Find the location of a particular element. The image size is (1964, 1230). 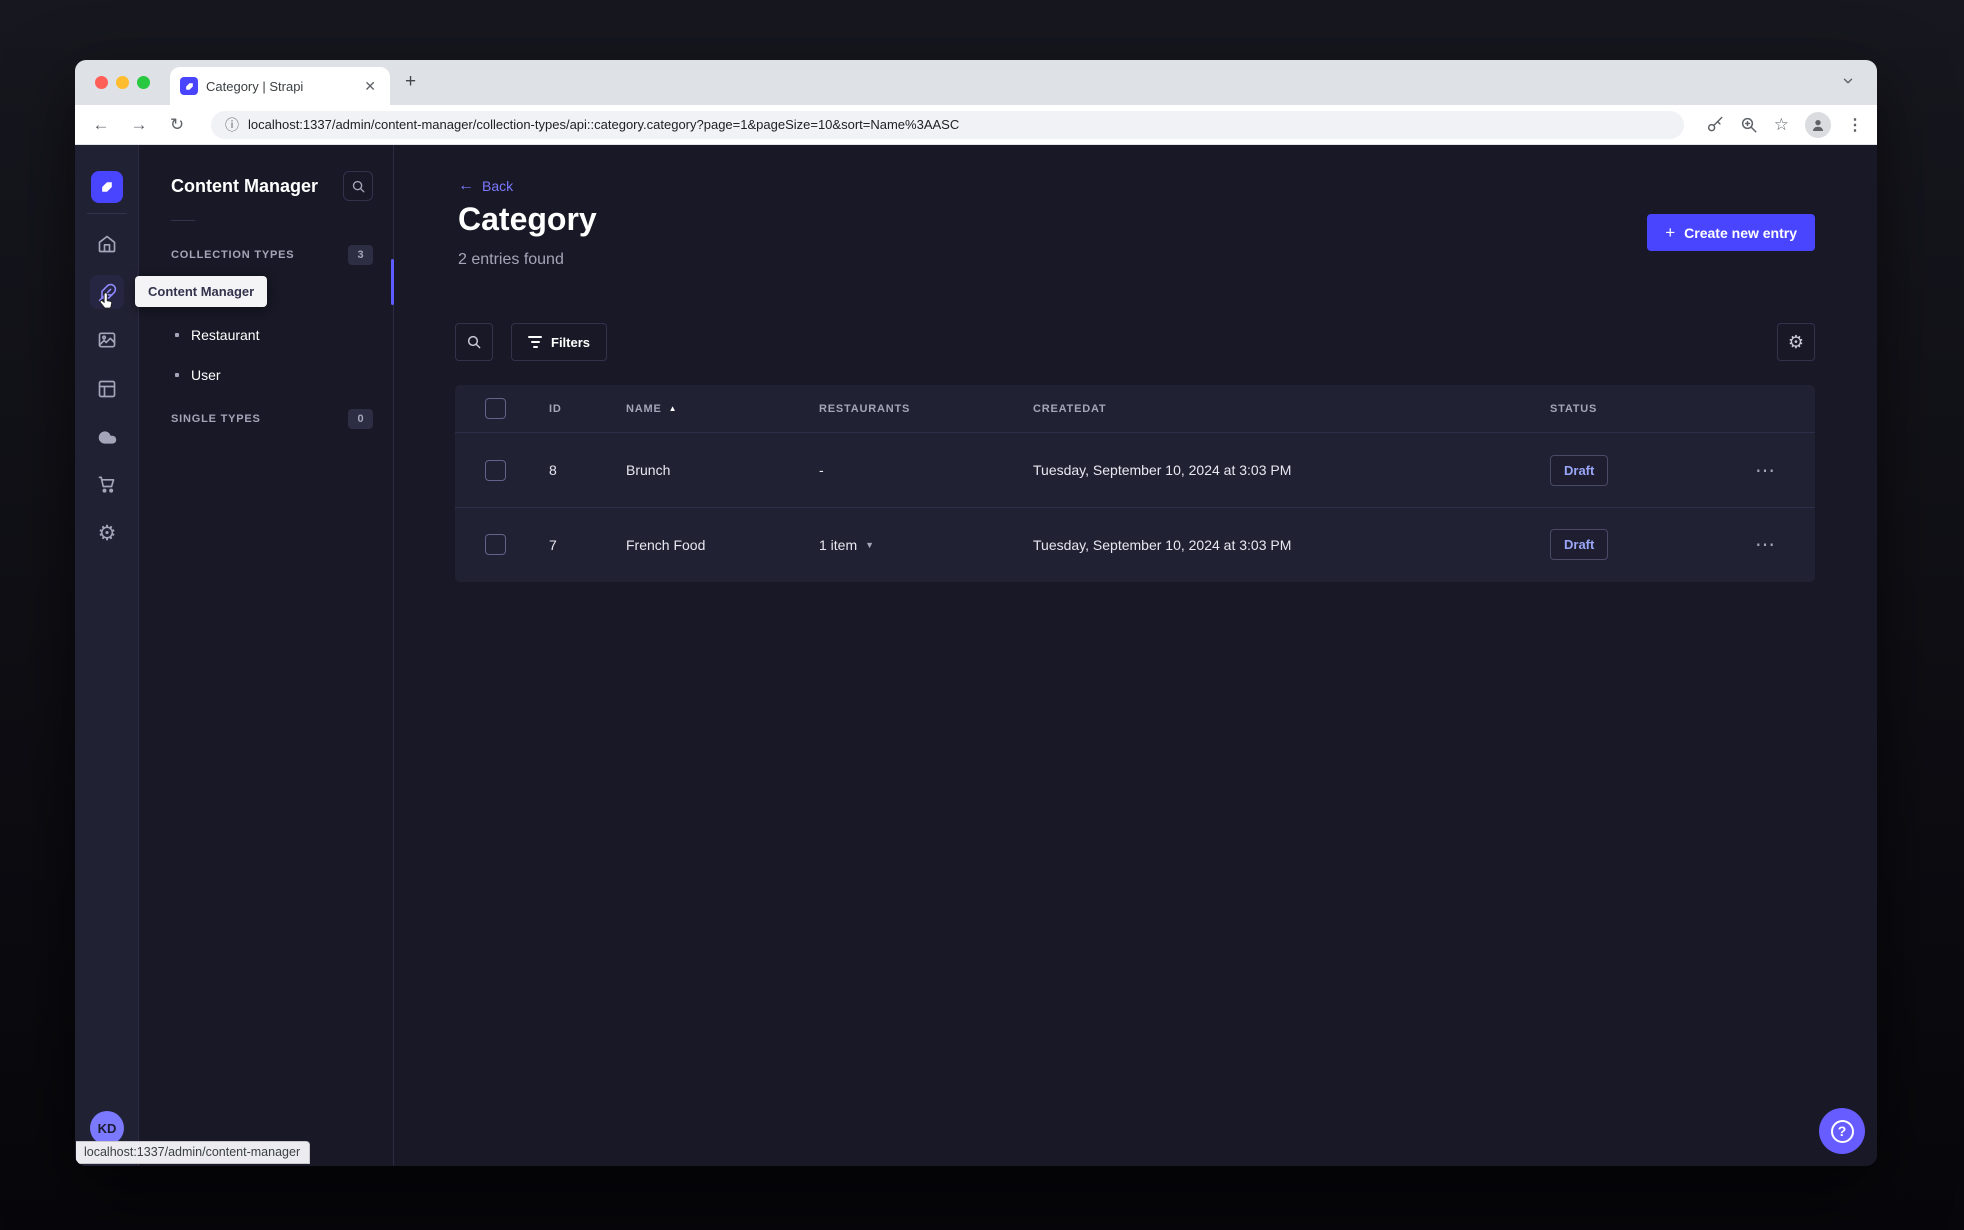

browser-tab: Category | Strapi ✕ is located at coordinates (280, 86).